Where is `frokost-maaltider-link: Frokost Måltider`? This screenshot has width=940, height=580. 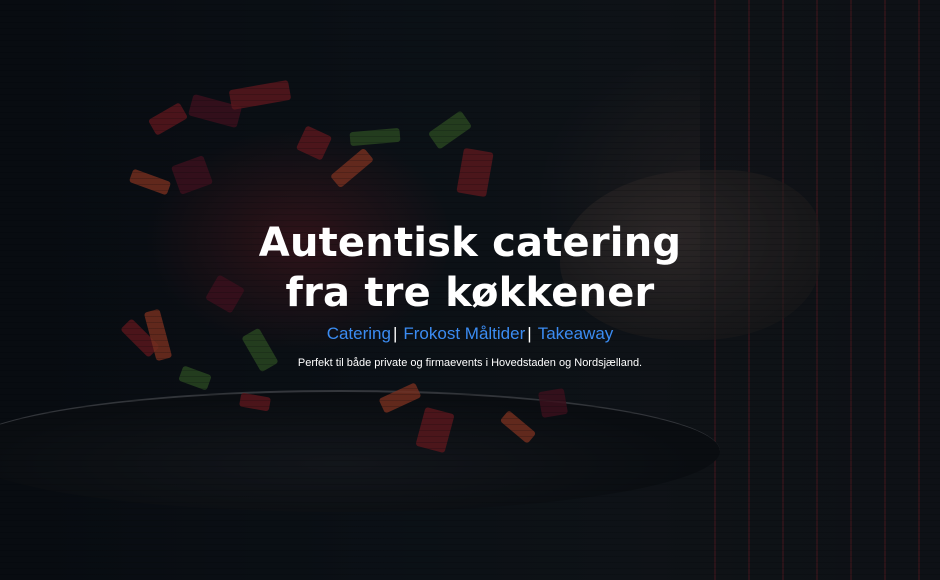 frokost-maaltider-link: Frokost Måltider is located at coordinates (464, 333).